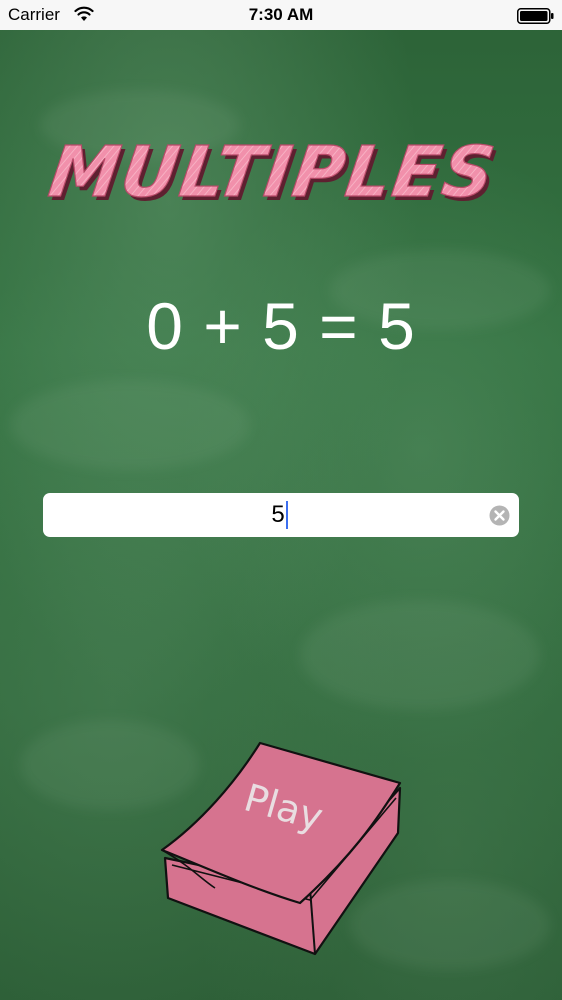 This screenshot has width=562, height=1000. I want to click on answer-input-value-wrapper: 5, so click(281, 515).